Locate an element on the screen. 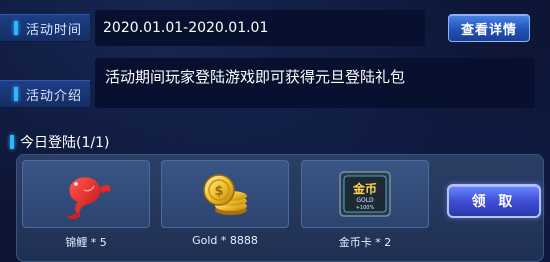 Image resolution: width=550 pixels, height=262 pixels. gold-coins-icon: $ is located at coordinates (225, 194).